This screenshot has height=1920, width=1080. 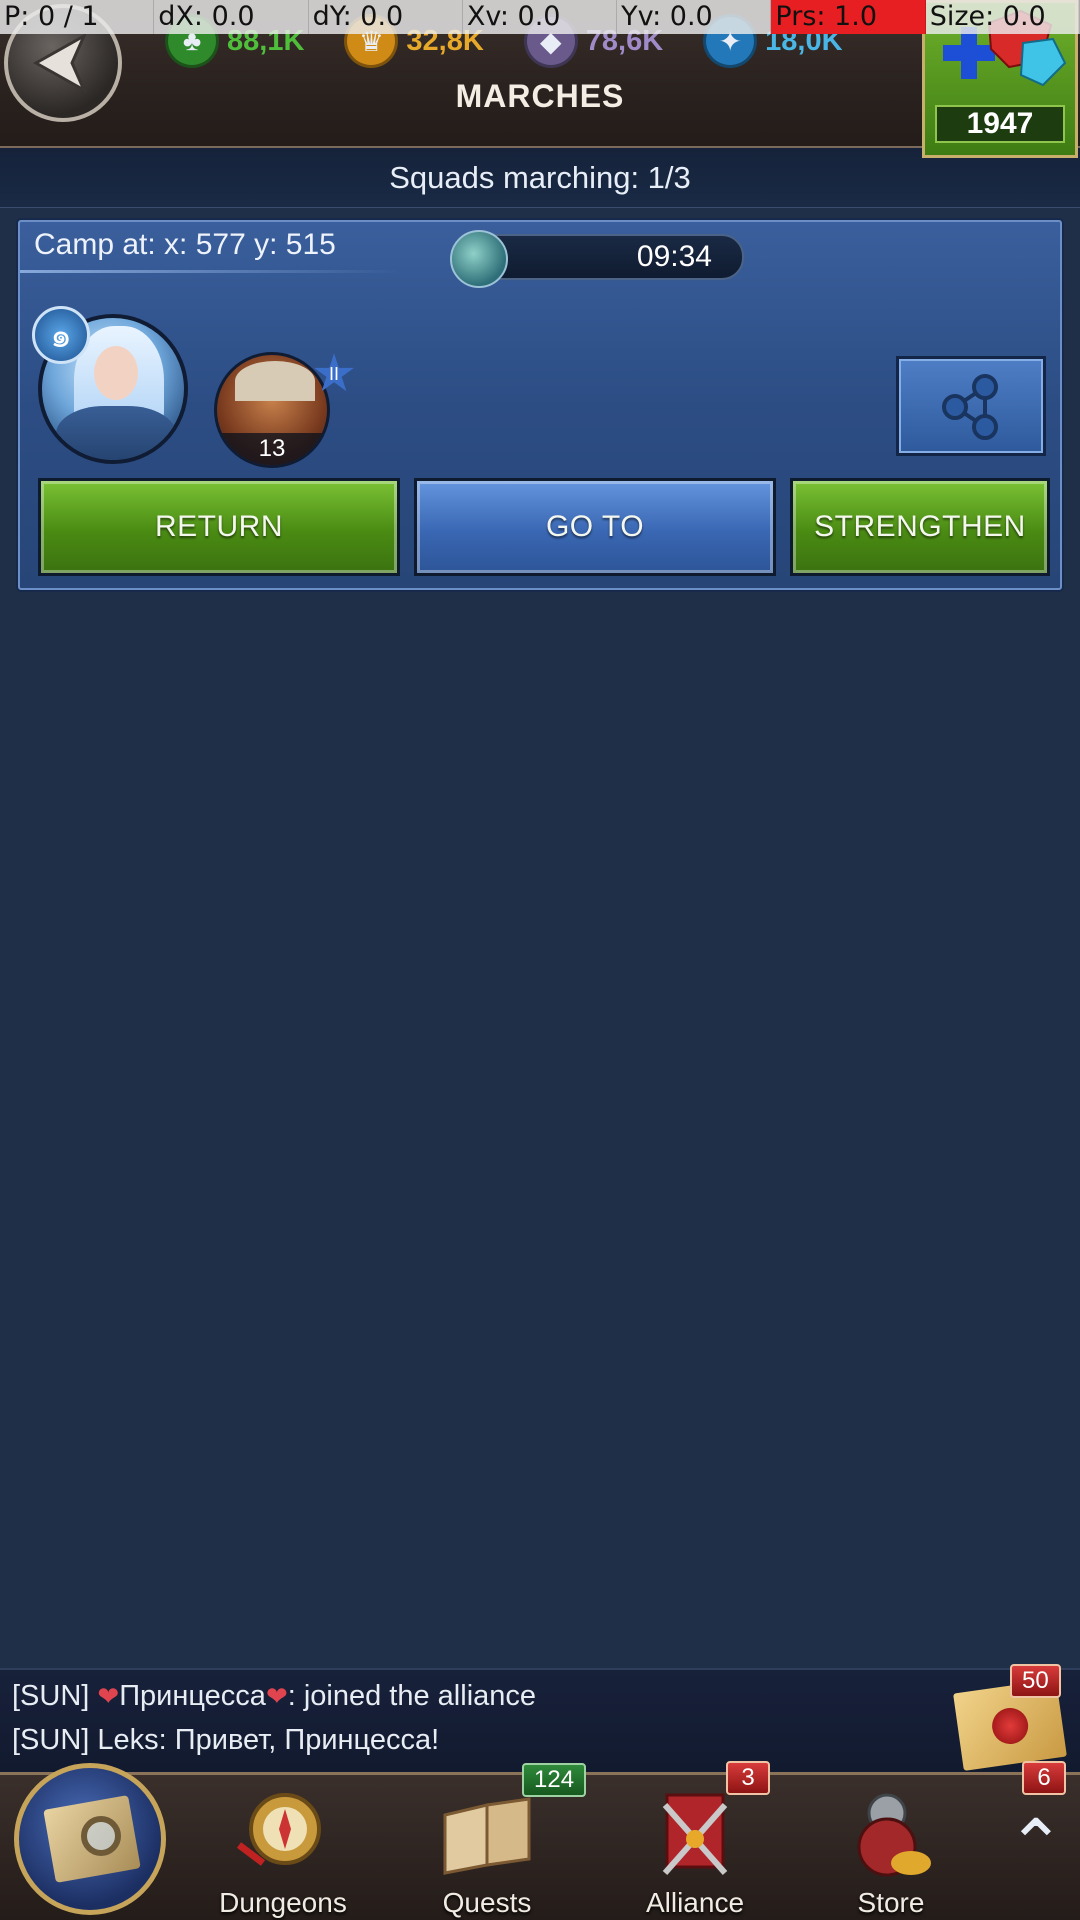 I want to click on formation-icon, so click(x=970, y=407).